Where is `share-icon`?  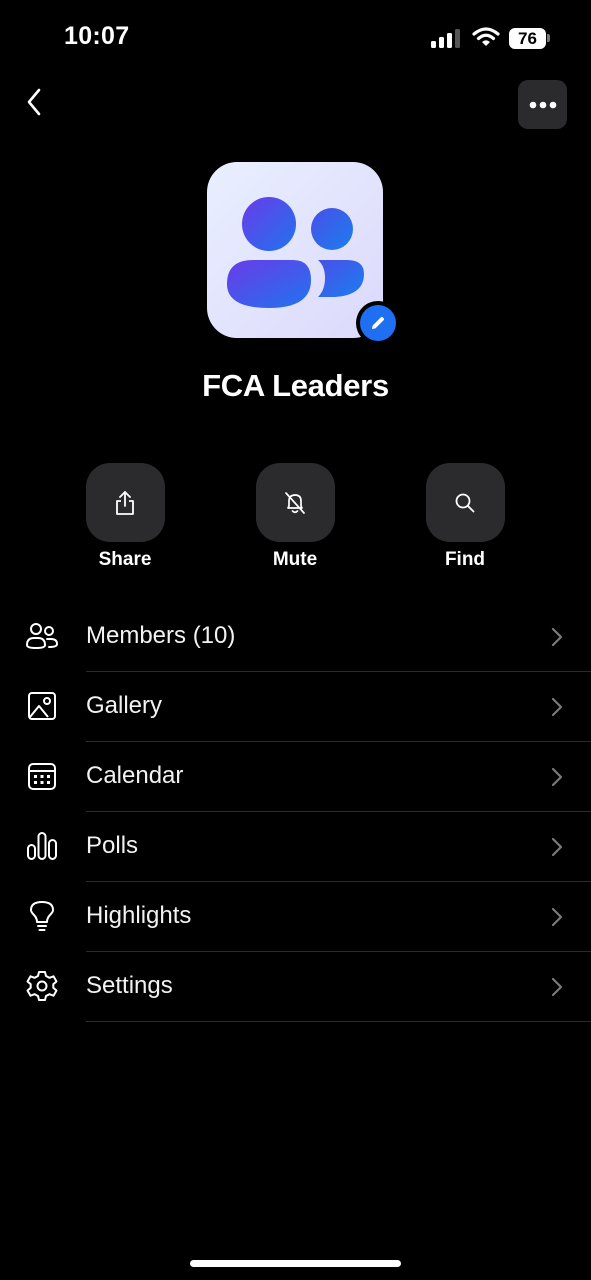
share-icon is located at coordinates (125, 502).